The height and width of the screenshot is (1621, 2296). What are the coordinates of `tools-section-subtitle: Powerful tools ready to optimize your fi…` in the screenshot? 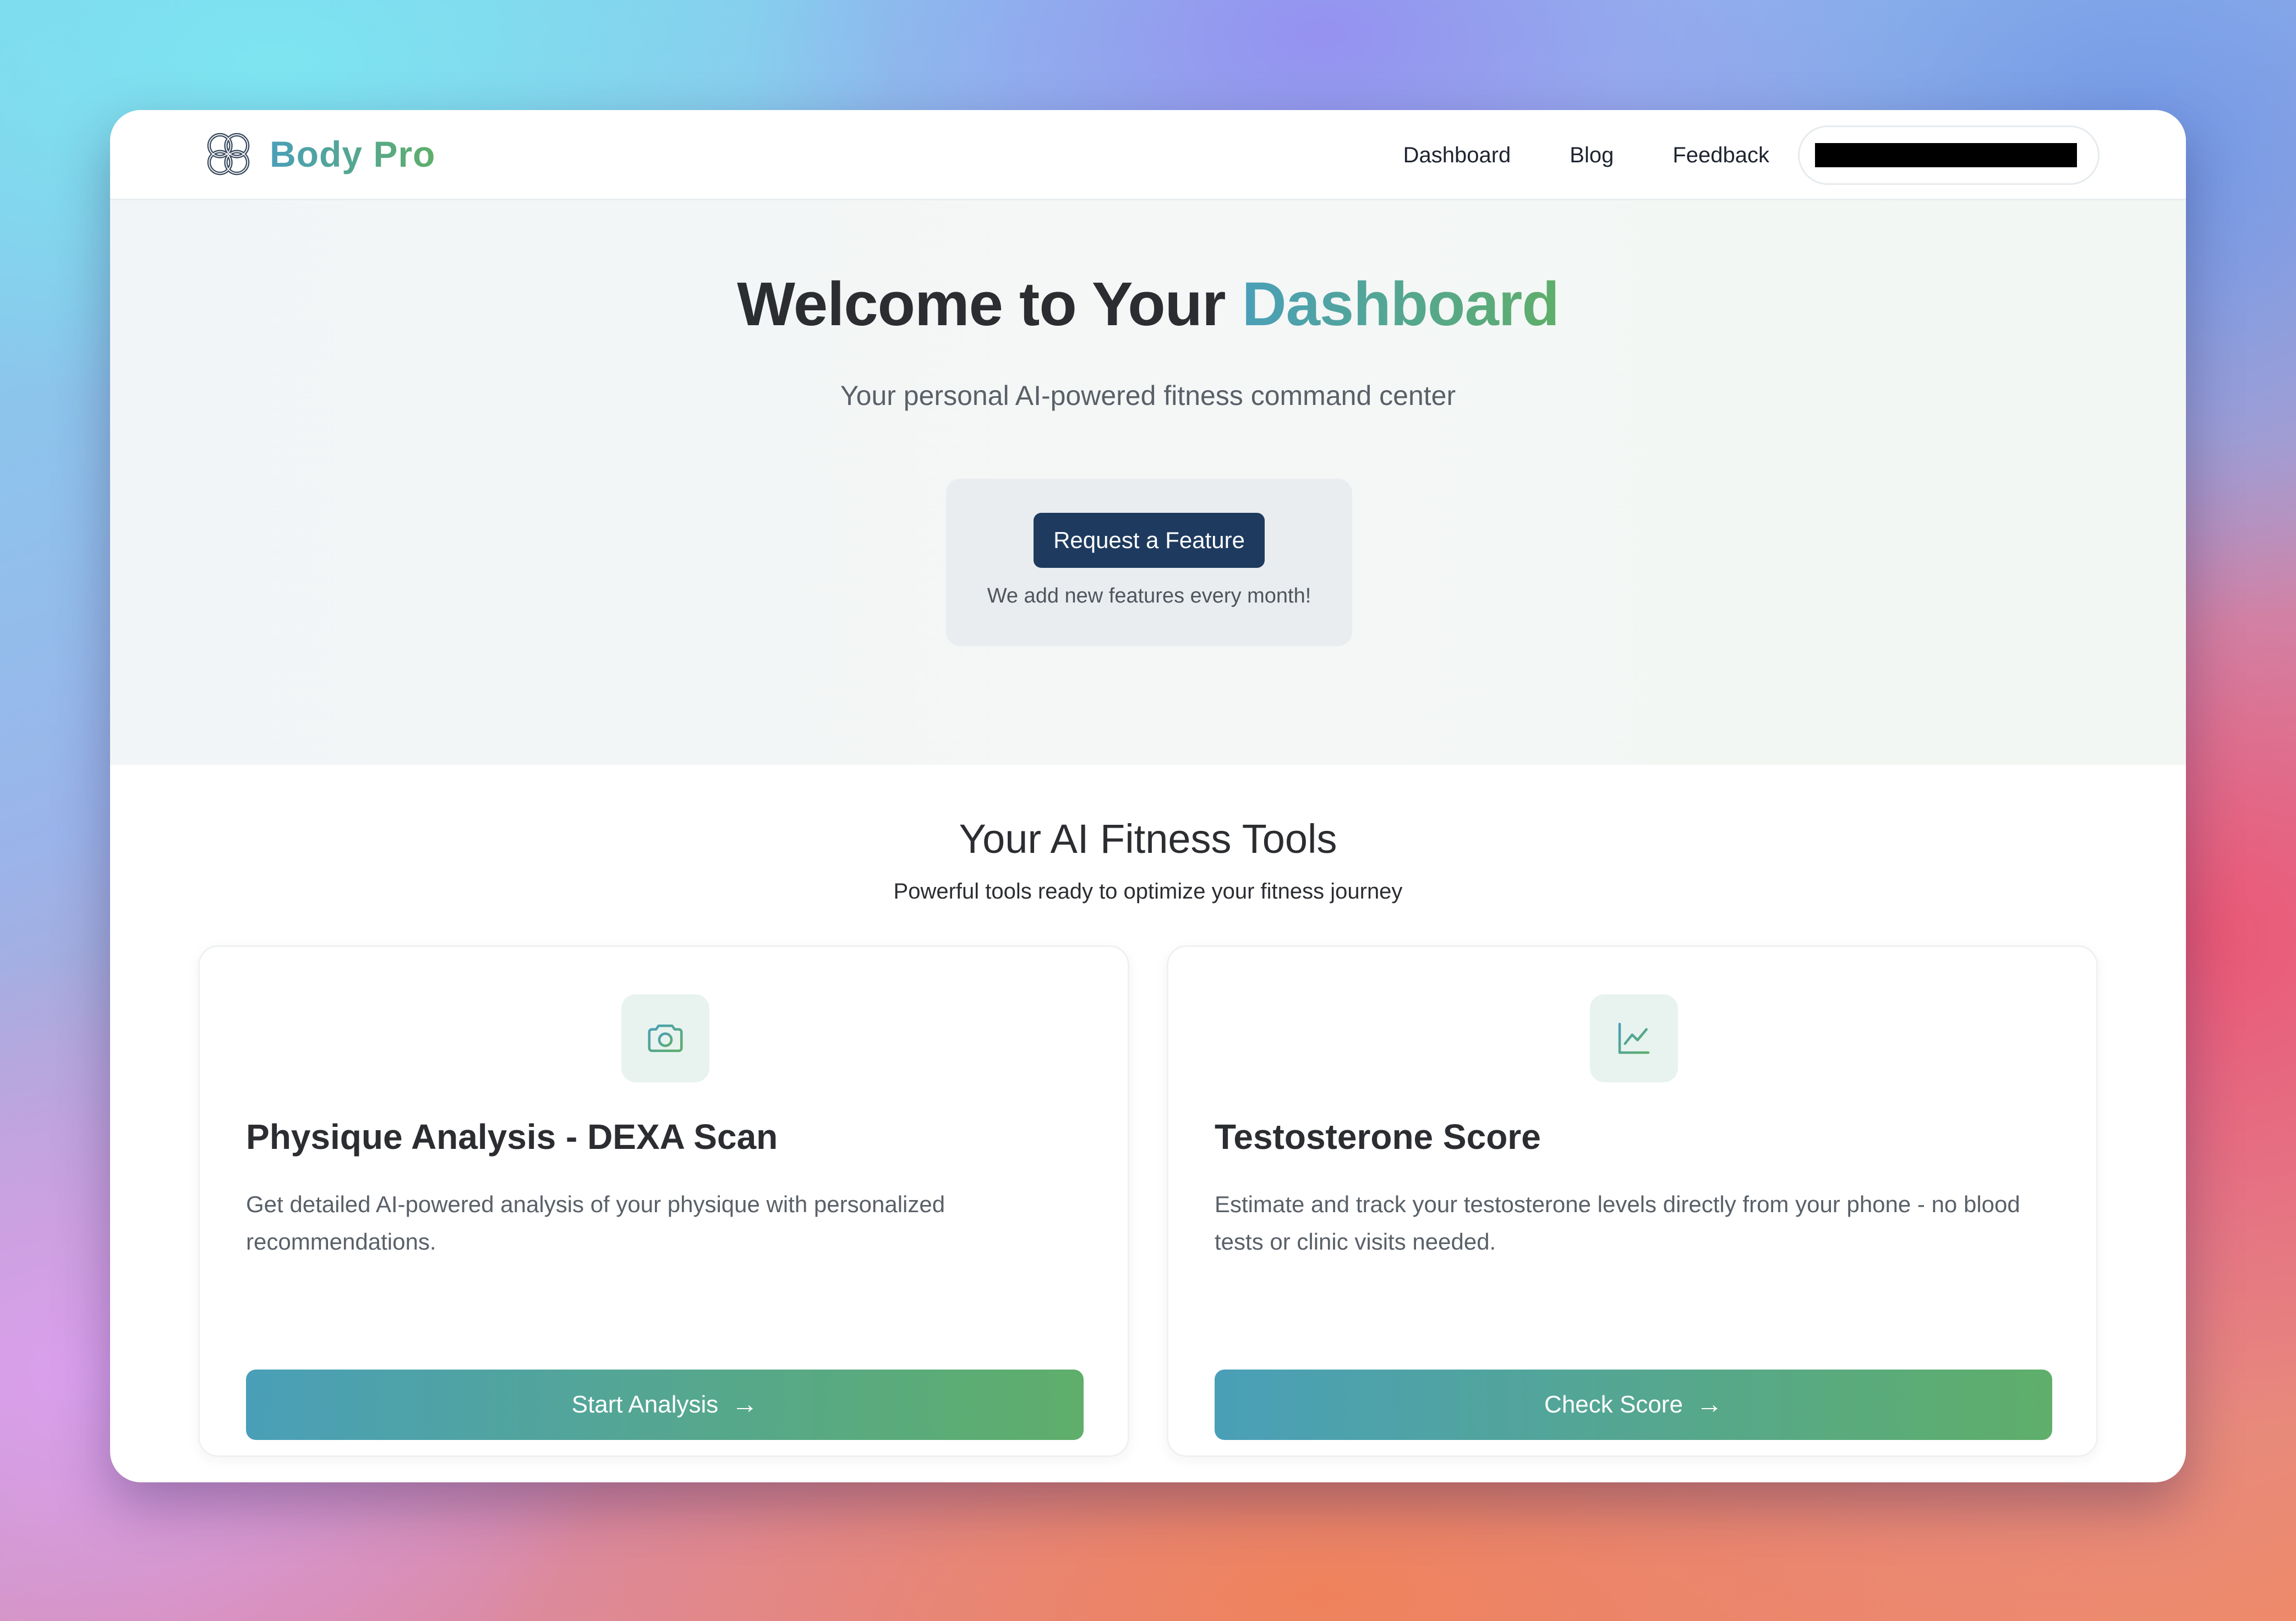 It's located at (1148, 891).